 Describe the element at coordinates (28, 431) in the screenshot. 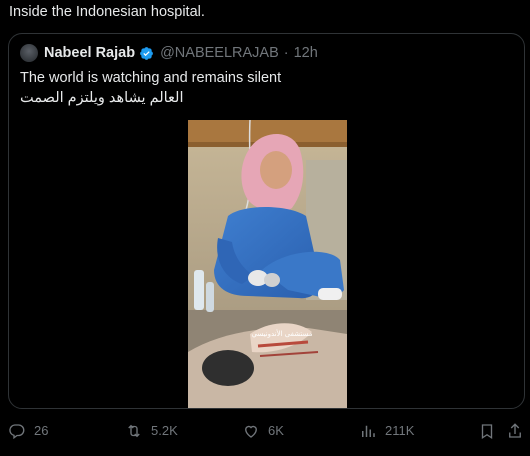

I see `reply-button: 26` at that location.